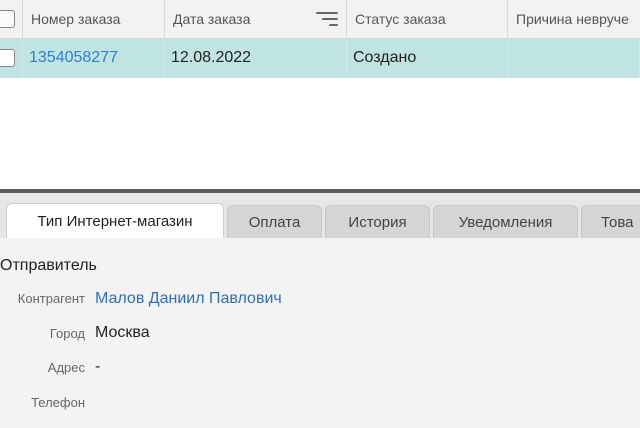  I want to click on order-date-cell: 12.08.2022, so click(256, 58).